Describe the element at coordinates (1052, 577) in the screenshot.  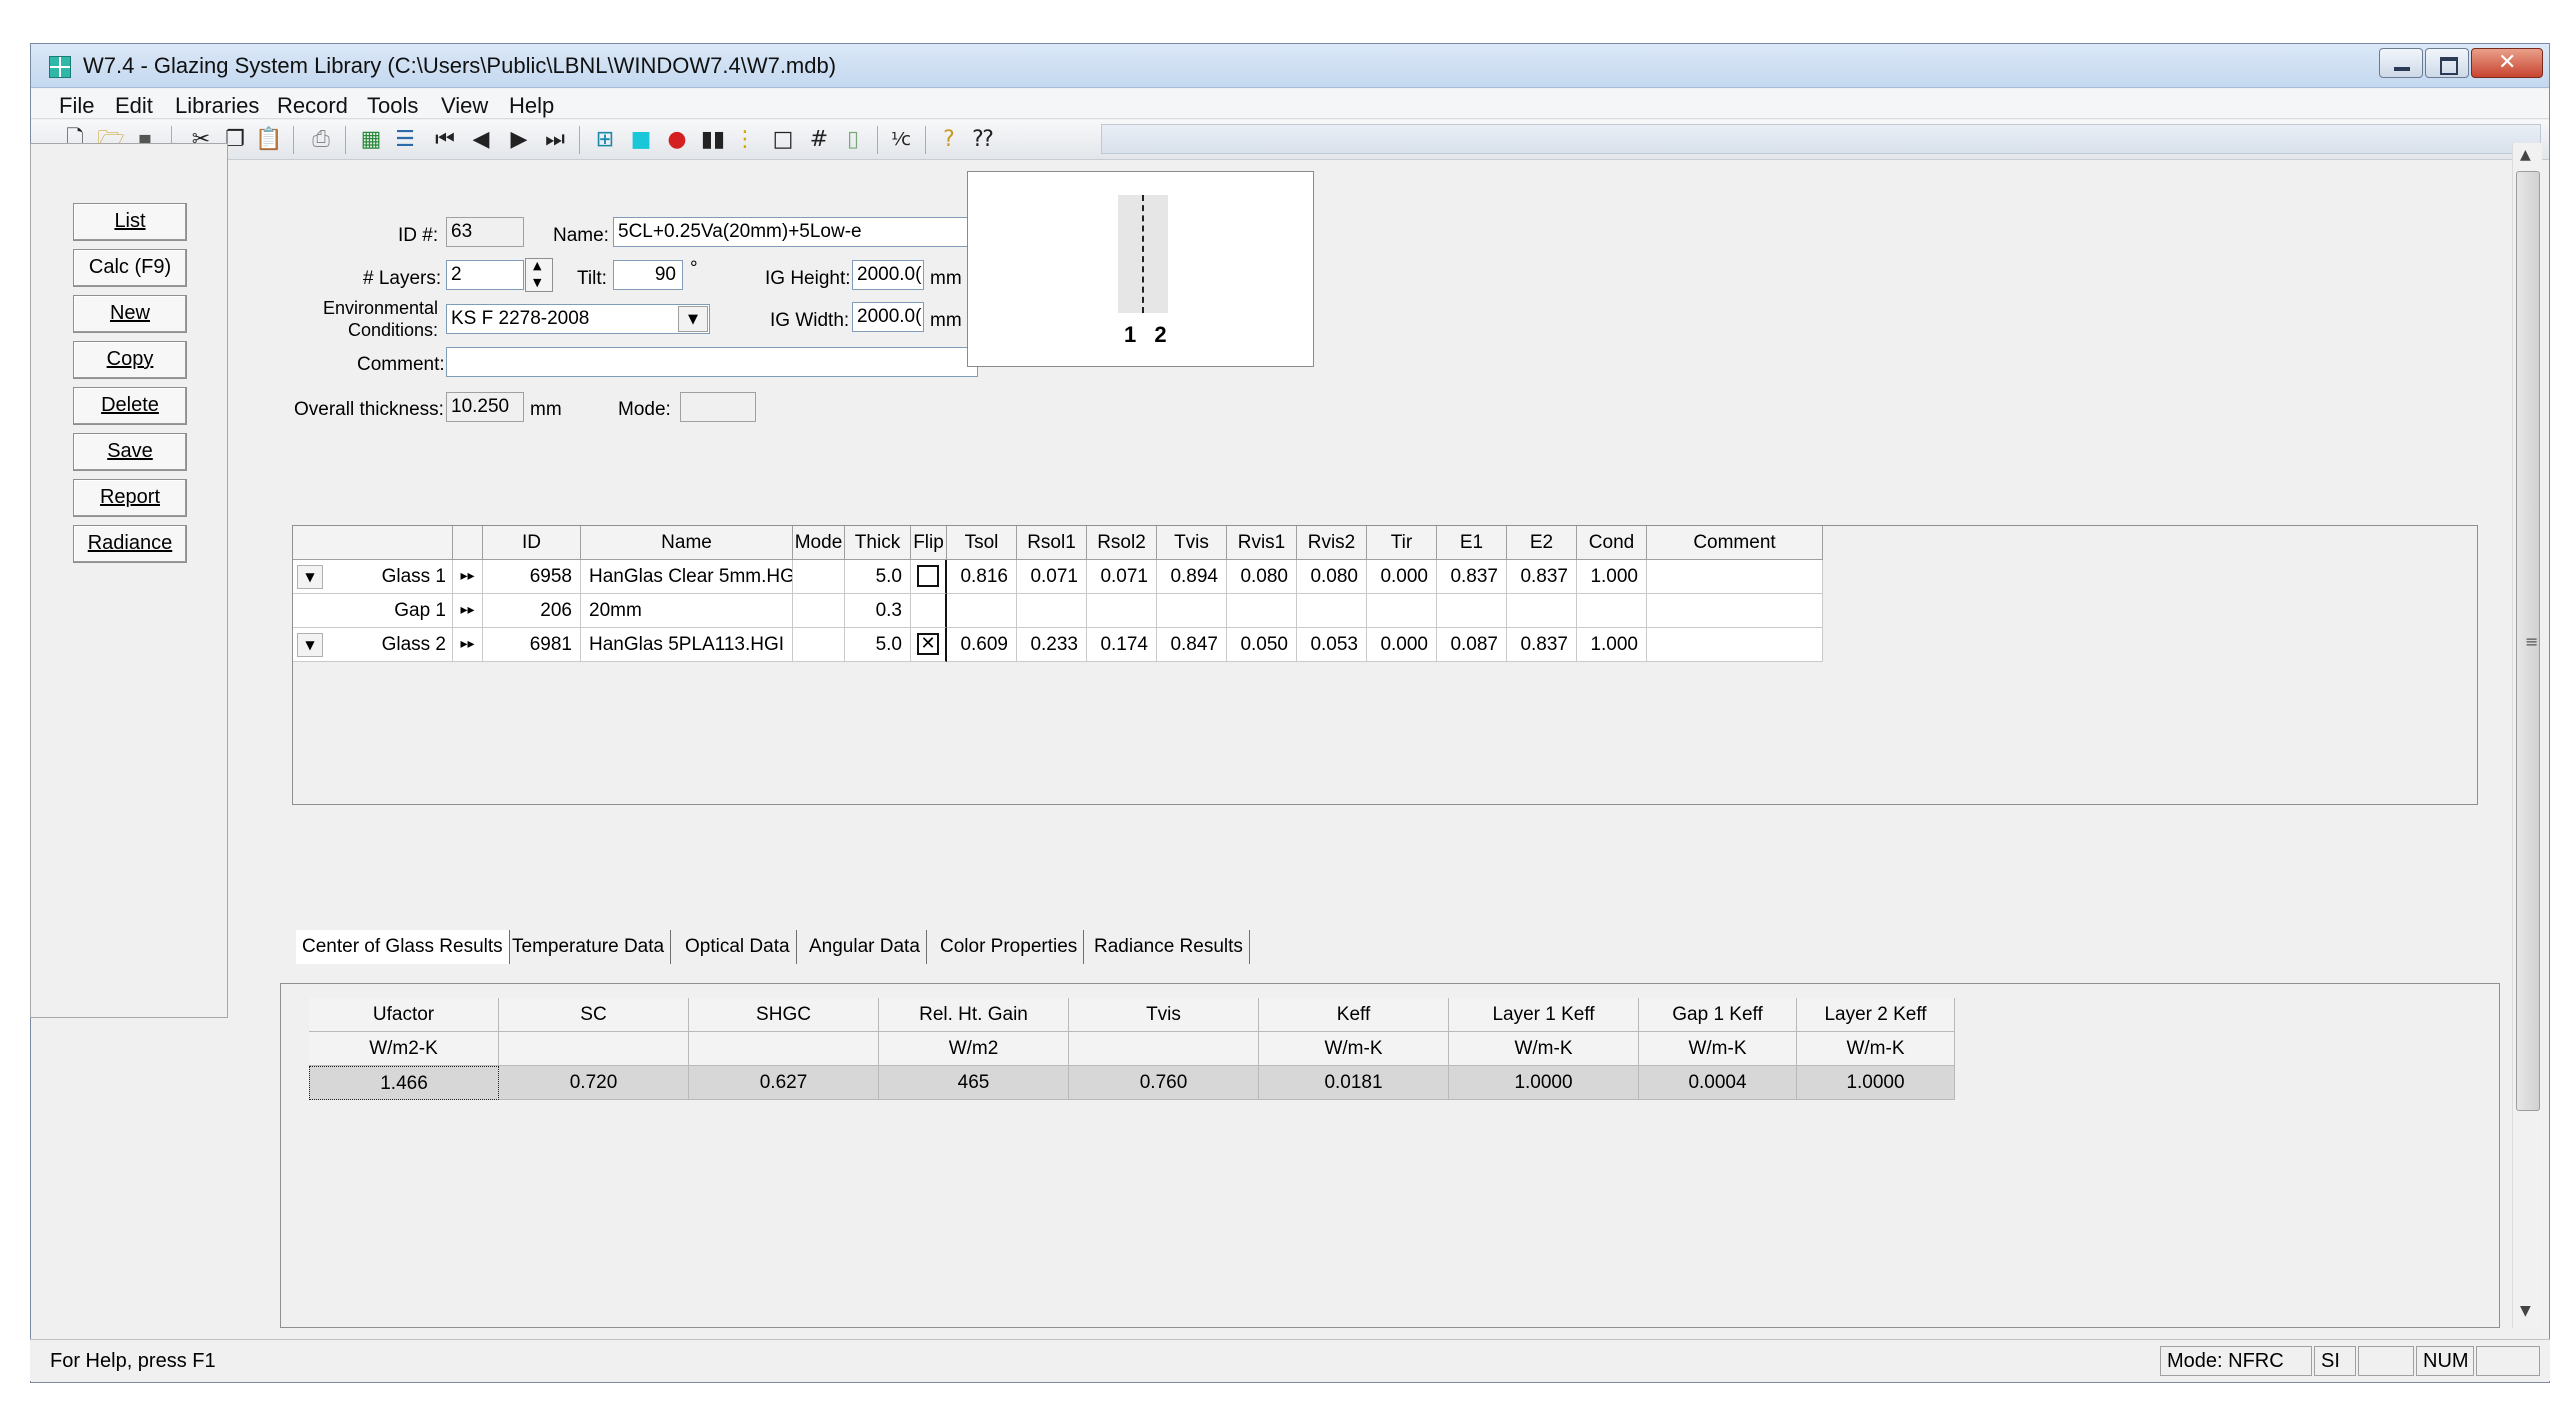
I see `cell-rsol1: 0.071` at that location.